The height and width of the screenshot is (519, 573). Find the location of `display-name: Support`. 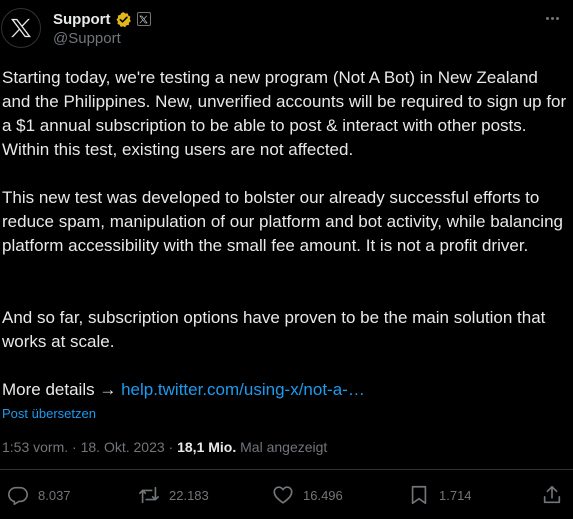

display-name: Support is located at coordinates (82, 19).